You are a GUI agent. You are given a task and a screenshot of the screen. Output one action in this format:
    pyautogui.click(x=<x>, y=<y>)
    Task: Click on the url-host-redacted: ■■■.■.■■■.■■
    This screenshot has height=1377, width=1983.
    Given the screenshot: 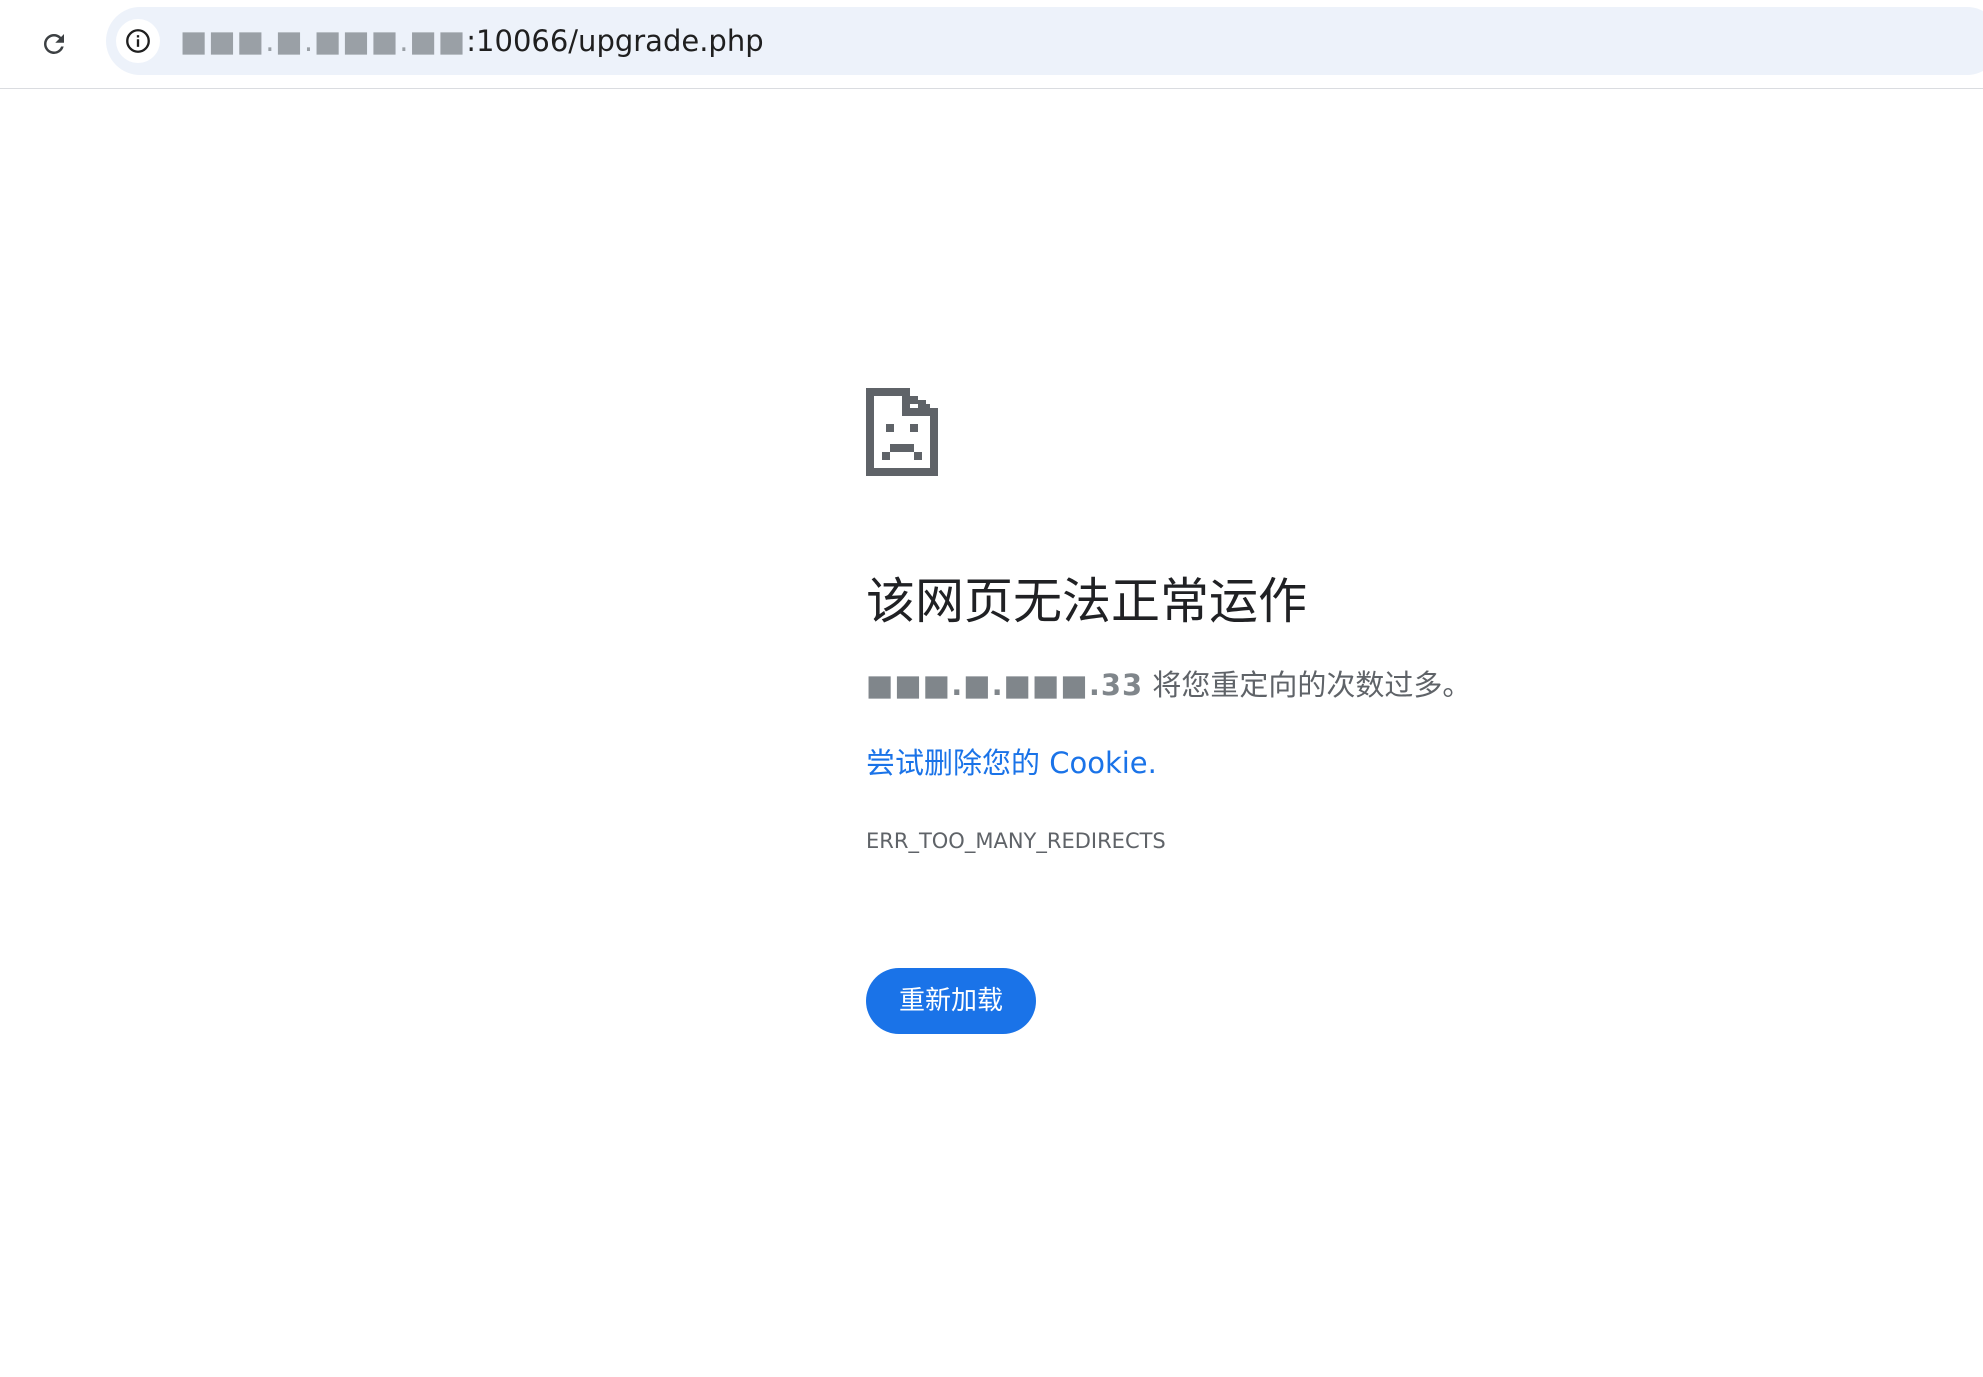 What is the action you would take?
    pyautogui.click(x=323, y=41)
    